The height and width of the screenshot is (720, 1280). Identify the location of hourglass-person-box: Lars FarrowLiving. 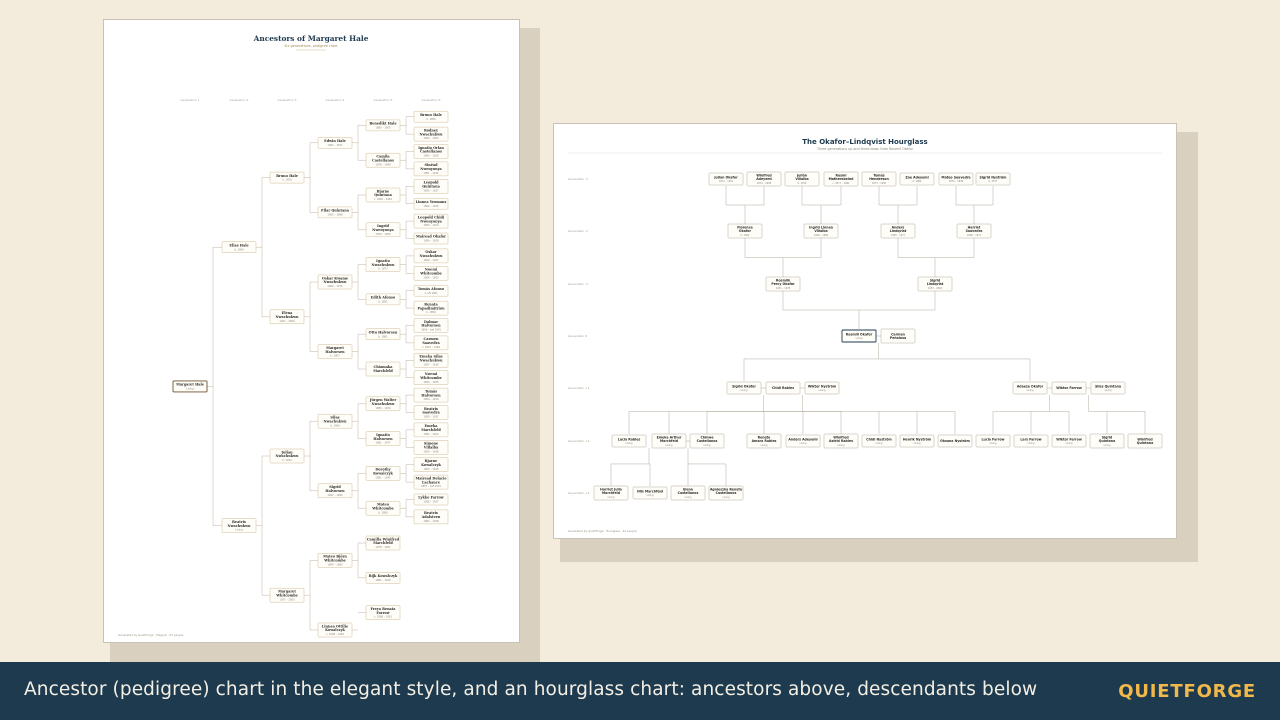
(1031, 441).